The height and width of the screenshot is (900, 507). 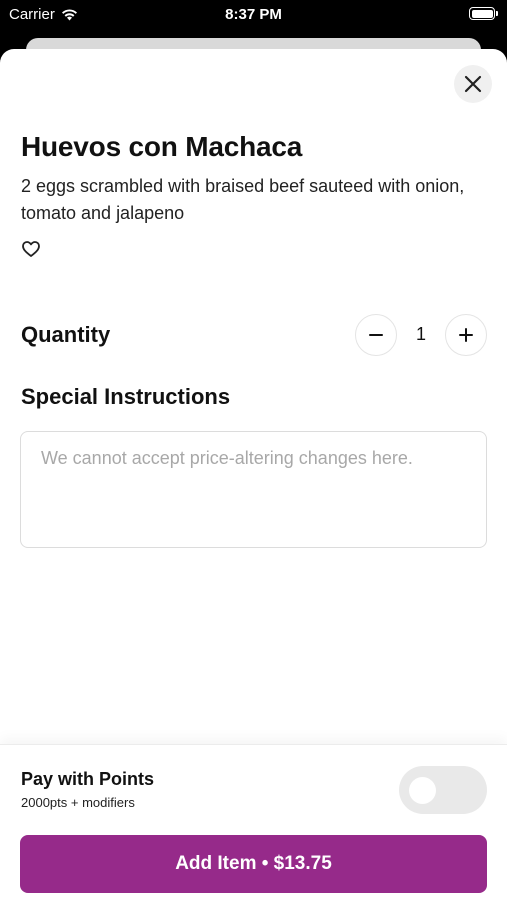 I want to click on item-title: Huevos con Machaca, so click(x=162, y=146).